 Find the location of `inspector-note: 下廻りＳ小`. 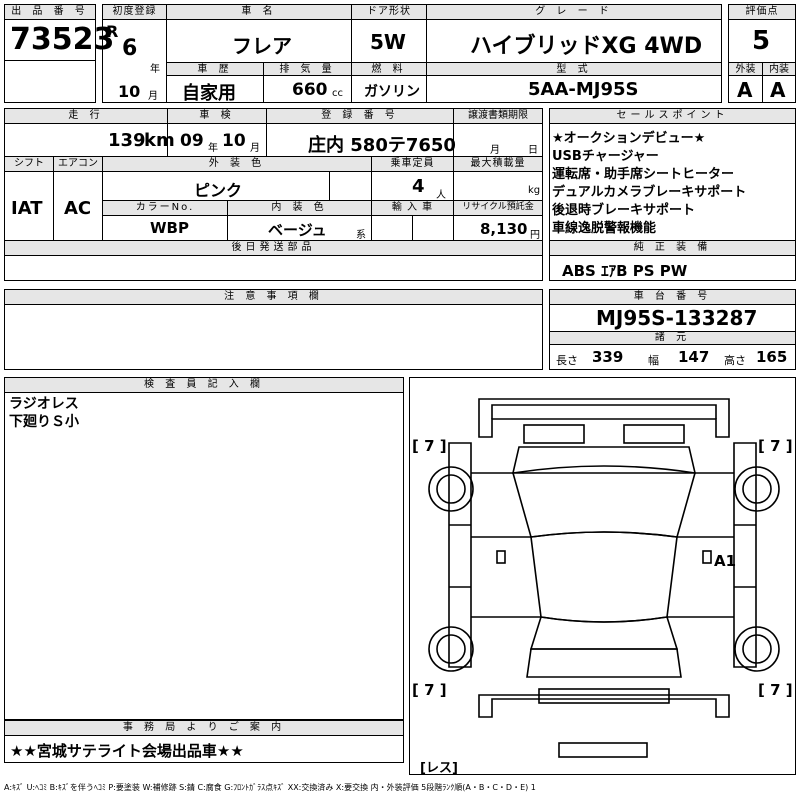

inspector-note: 下廻りＳ小 is located at coordinates (44, 422).